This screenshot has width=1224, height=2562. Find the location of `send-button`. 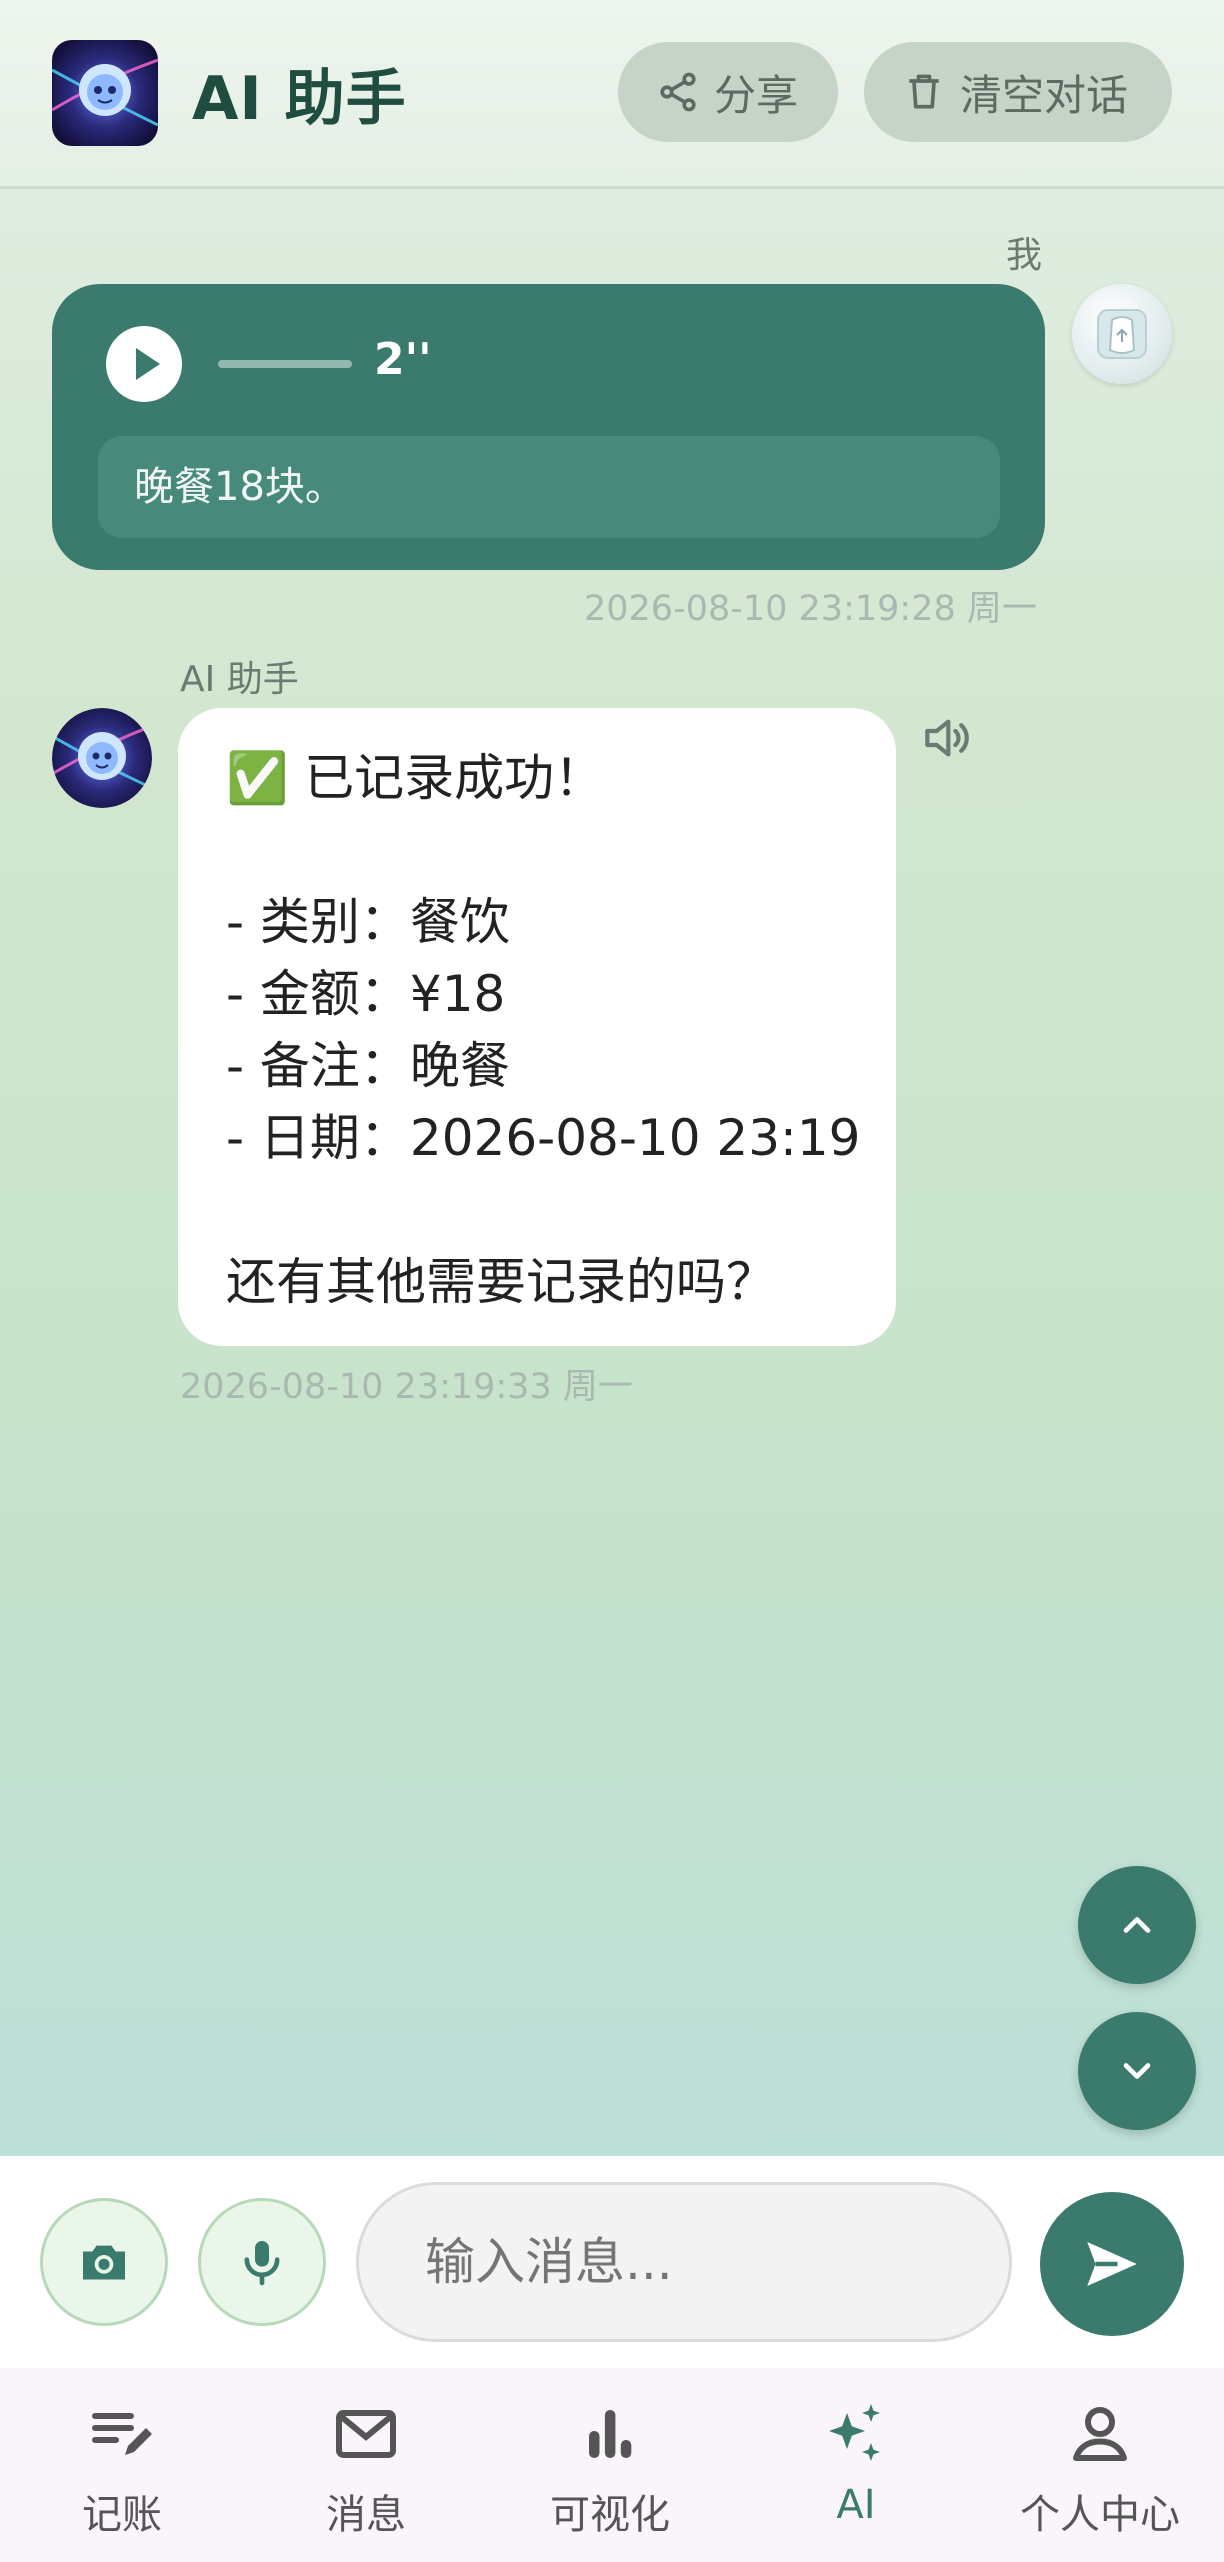

send-button is located at coordinates (1112, 2264).